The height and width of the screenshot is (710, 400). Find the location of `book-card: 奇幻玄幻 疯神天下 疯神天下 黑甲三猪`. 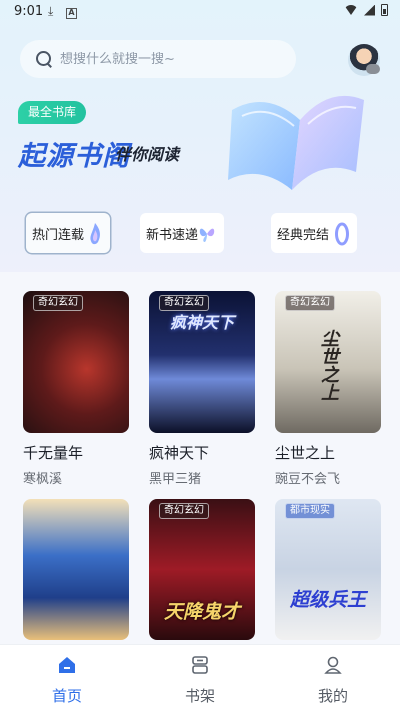

book-card: 奇幻玄幻 疯神天下 疯神天下 黑甲三猪 is located at coordinates (202, 389).